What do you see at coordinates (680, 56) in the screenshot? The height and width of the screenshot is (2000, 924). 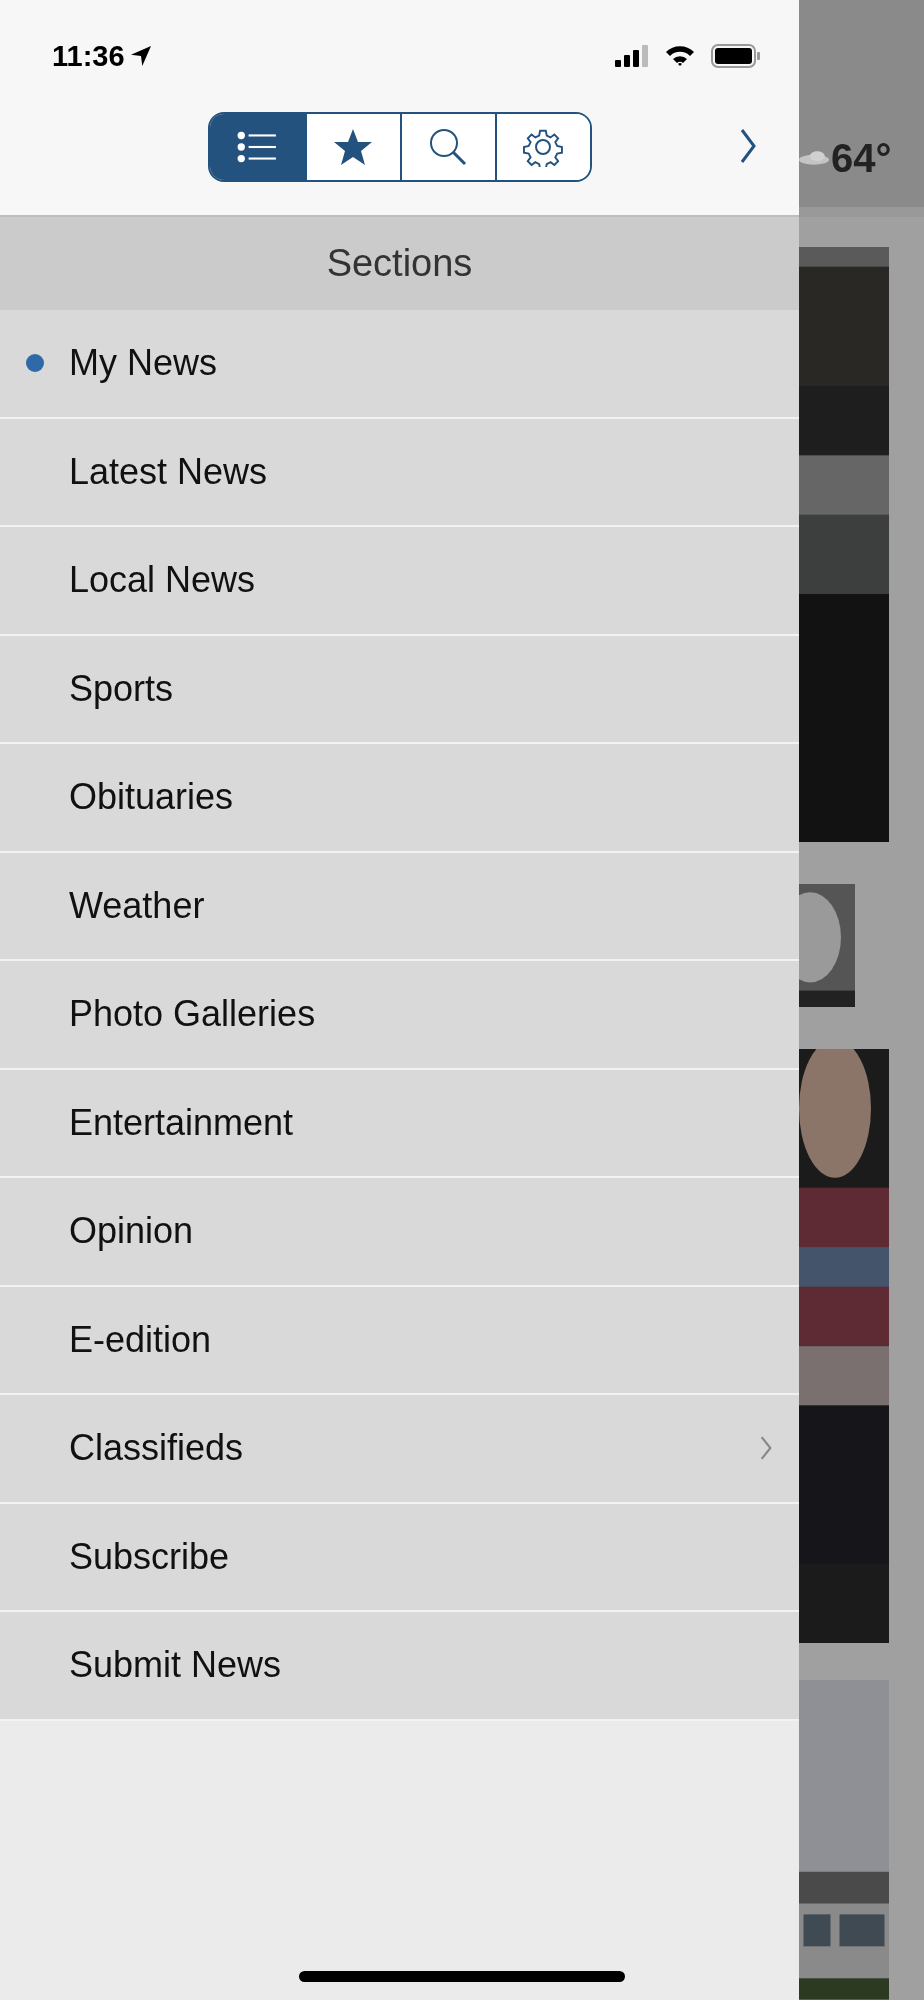 I see `wifi-icon` at bounding box center [680, 56].